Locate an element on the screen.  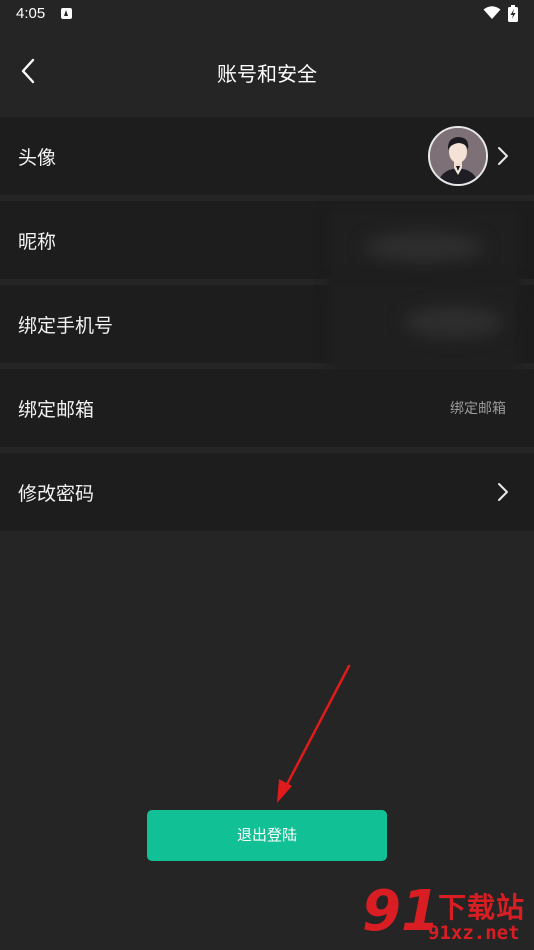
watermark-name: 下载站 is located at coordinates (482, 907).